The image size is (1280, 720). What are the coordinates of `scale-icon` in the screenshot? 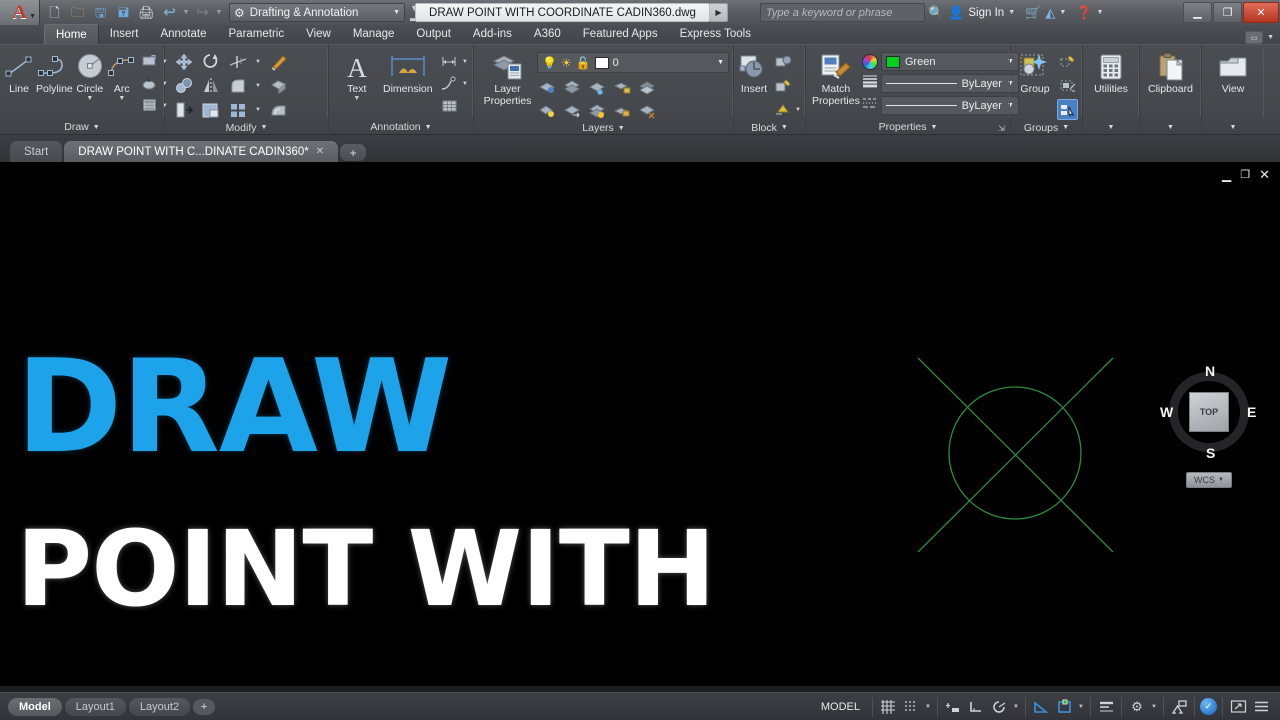 It's located at (210, 109).